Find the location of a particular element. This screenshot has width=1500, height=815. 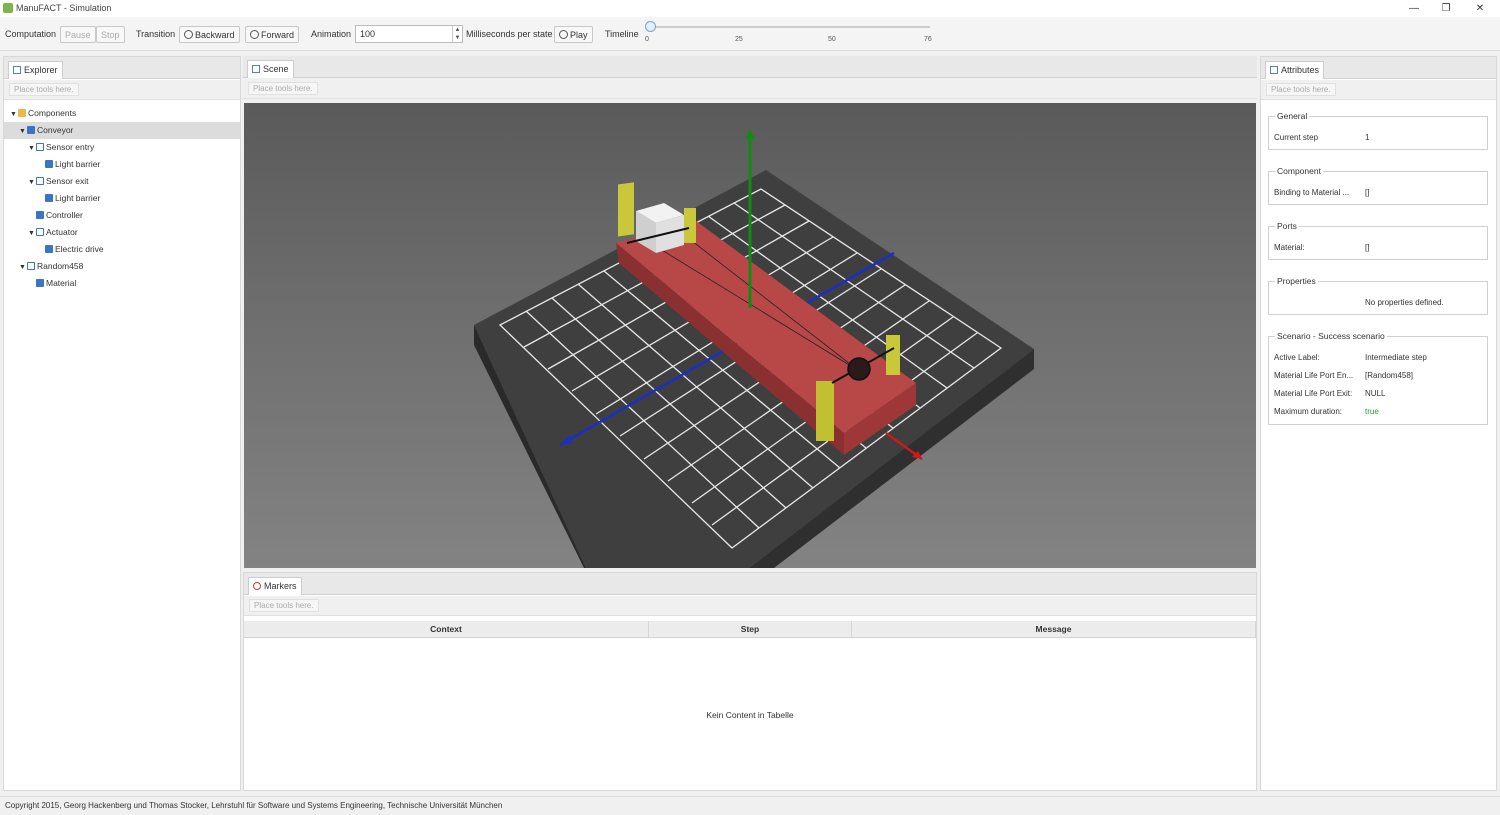

minimize-button: — is located at coordinates (1414, 8).